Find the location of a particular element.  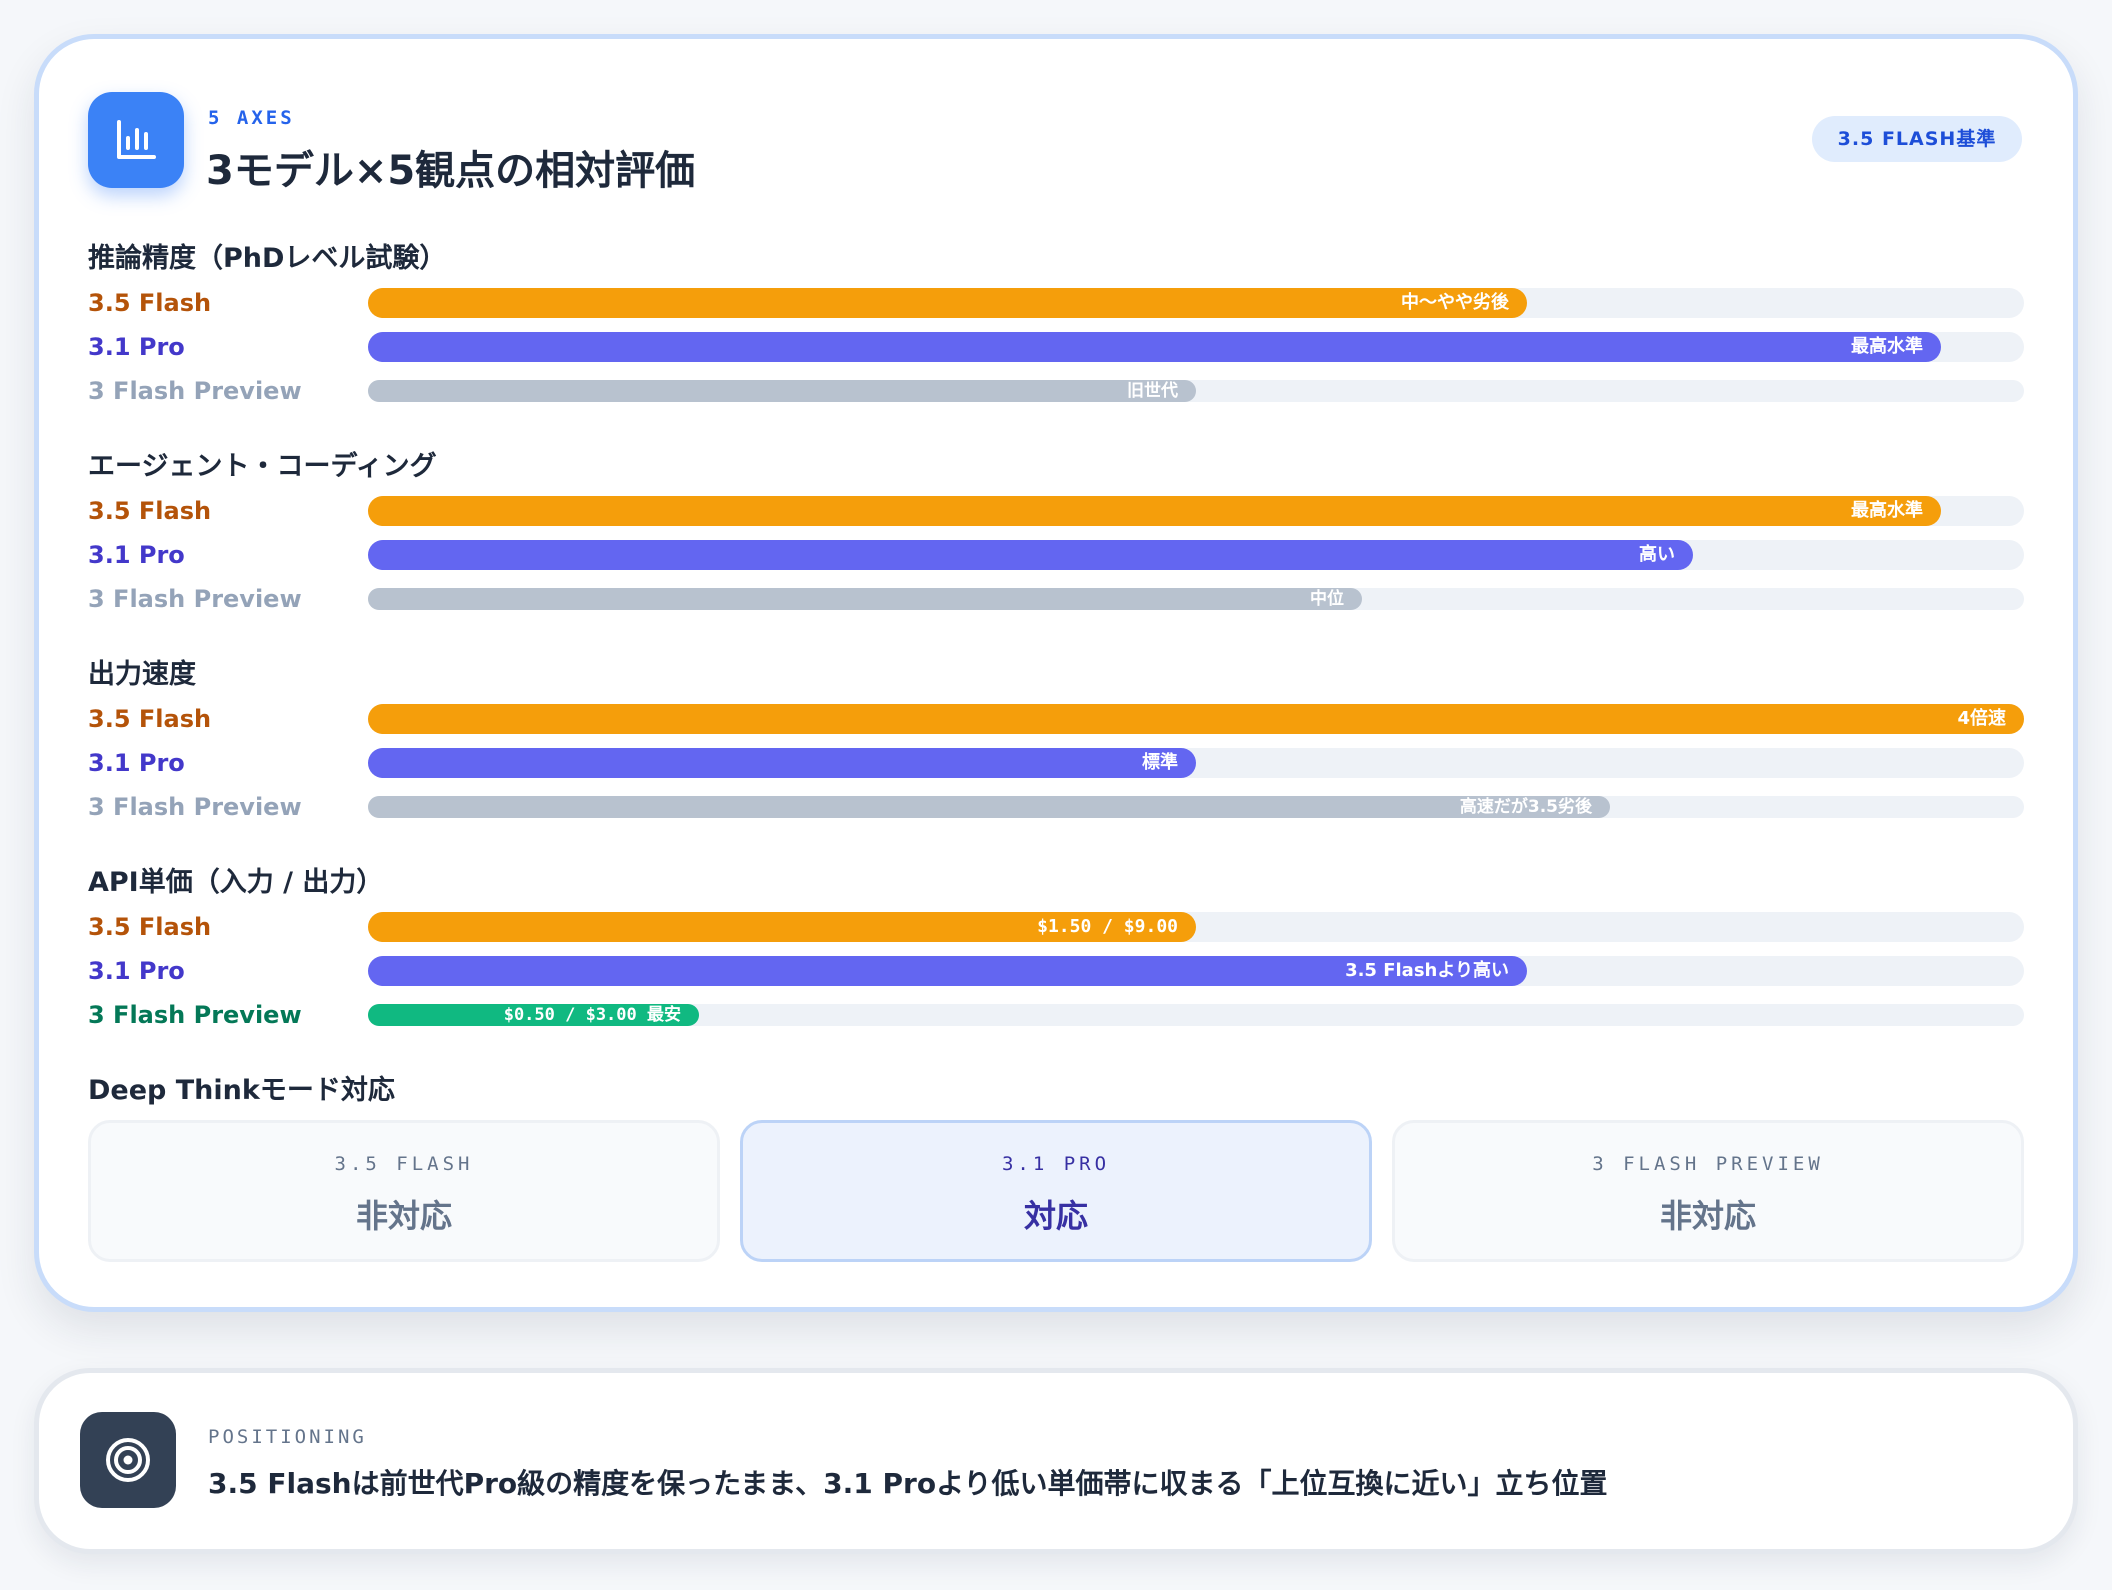

bar-track: 標準 is located at coordinates (1196, 763).